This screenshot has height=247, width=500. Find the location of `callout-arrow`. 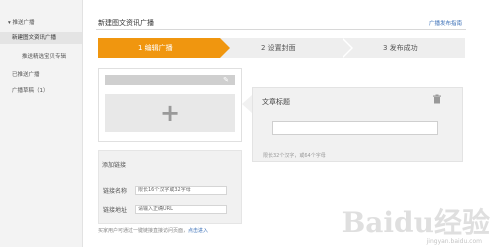

callout-arrow is located at coordinates (247, 104).